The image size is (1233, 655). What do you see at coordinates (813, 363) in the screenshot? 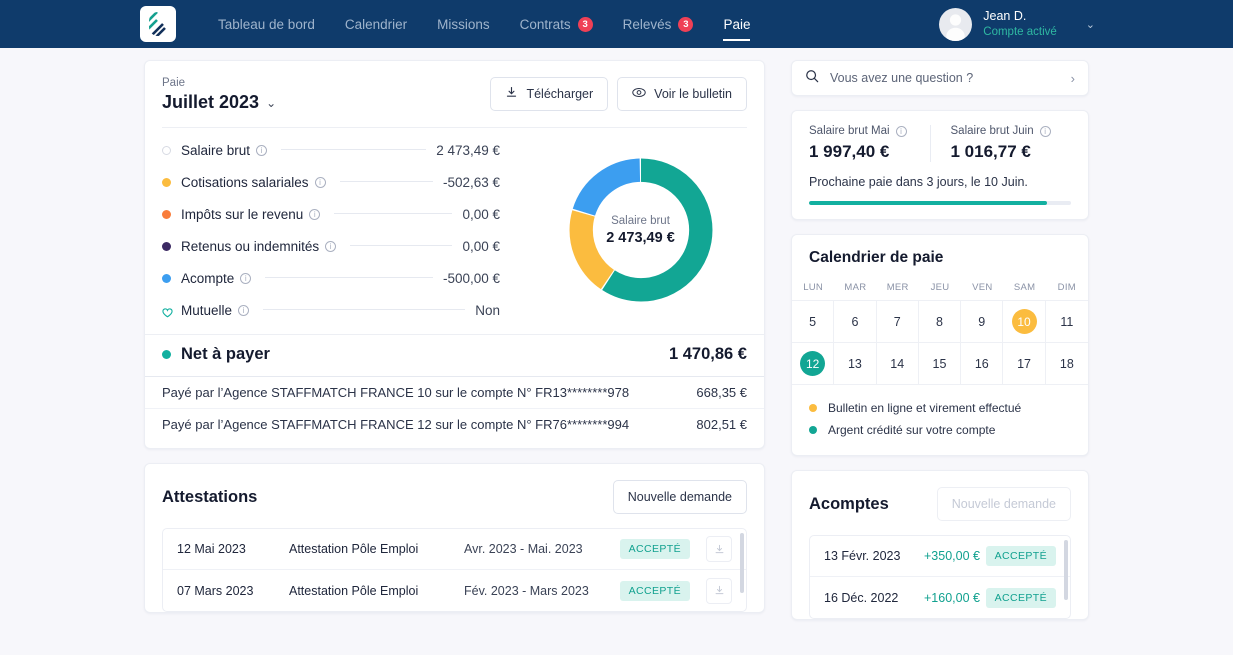
I see `calendar-day-credited: 12` at bounding box center [813, 363].